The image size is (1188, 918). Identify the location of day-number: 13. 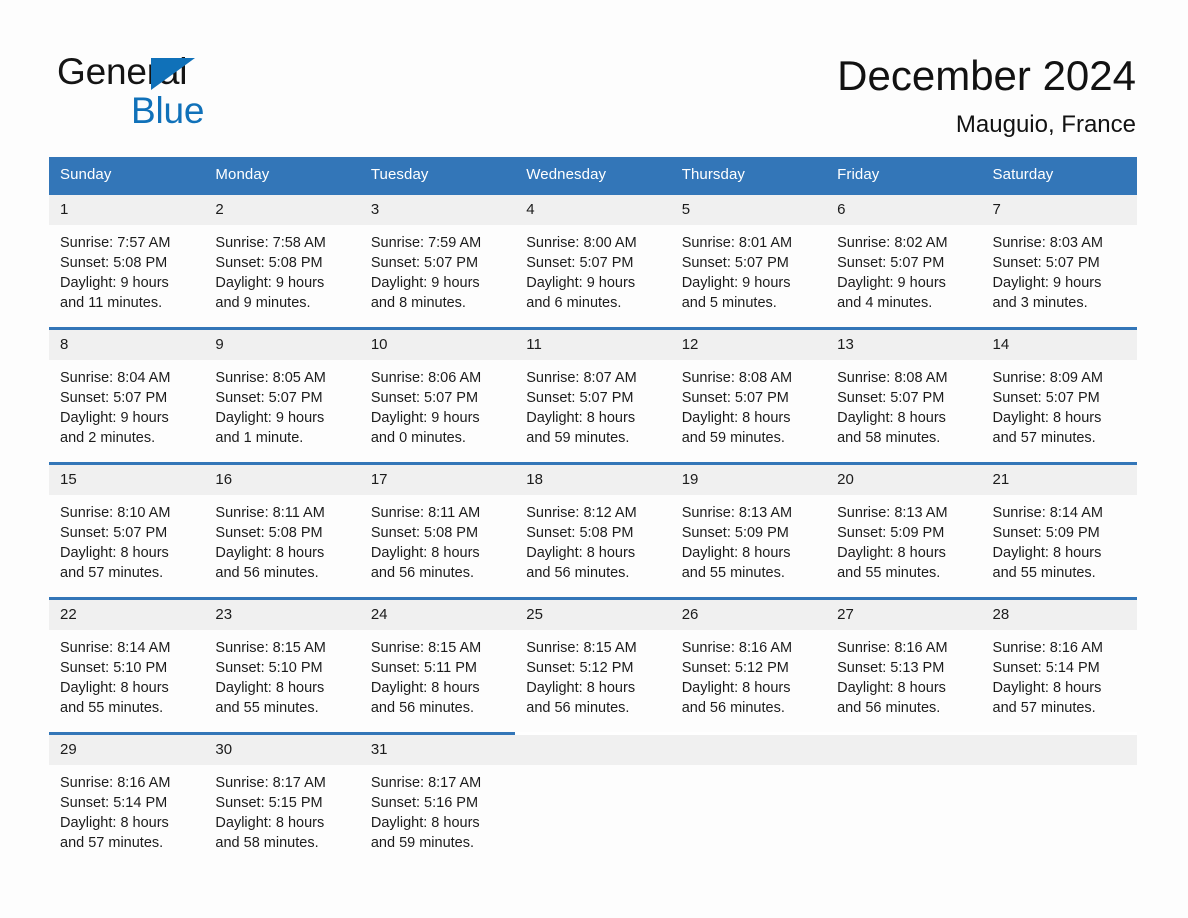
(904, 345).